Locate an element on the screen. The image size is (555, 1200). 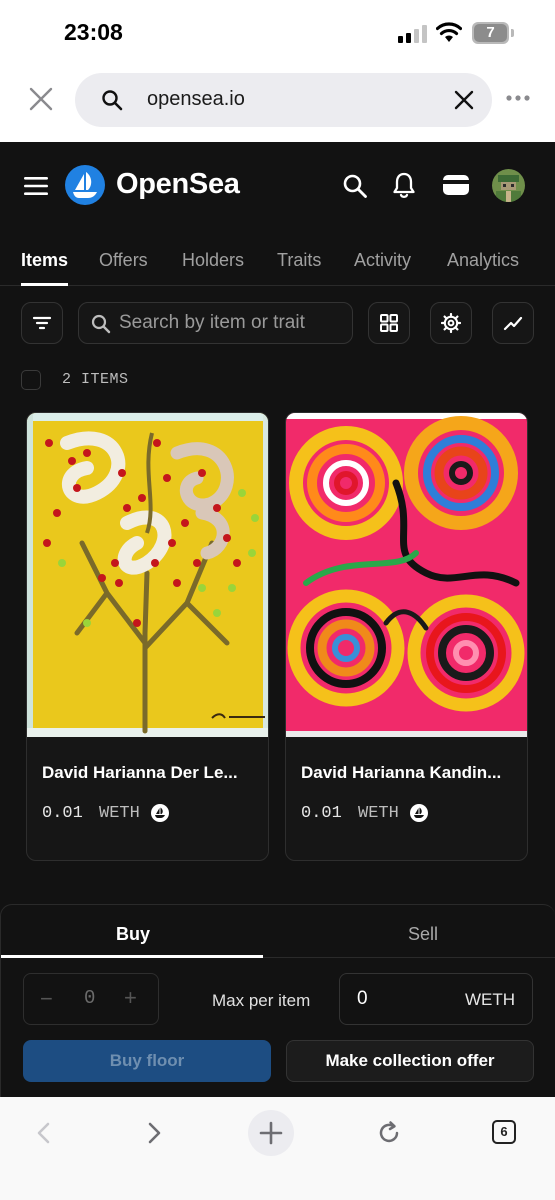
tab-traits: Traits is located at coordinates (299, 260).